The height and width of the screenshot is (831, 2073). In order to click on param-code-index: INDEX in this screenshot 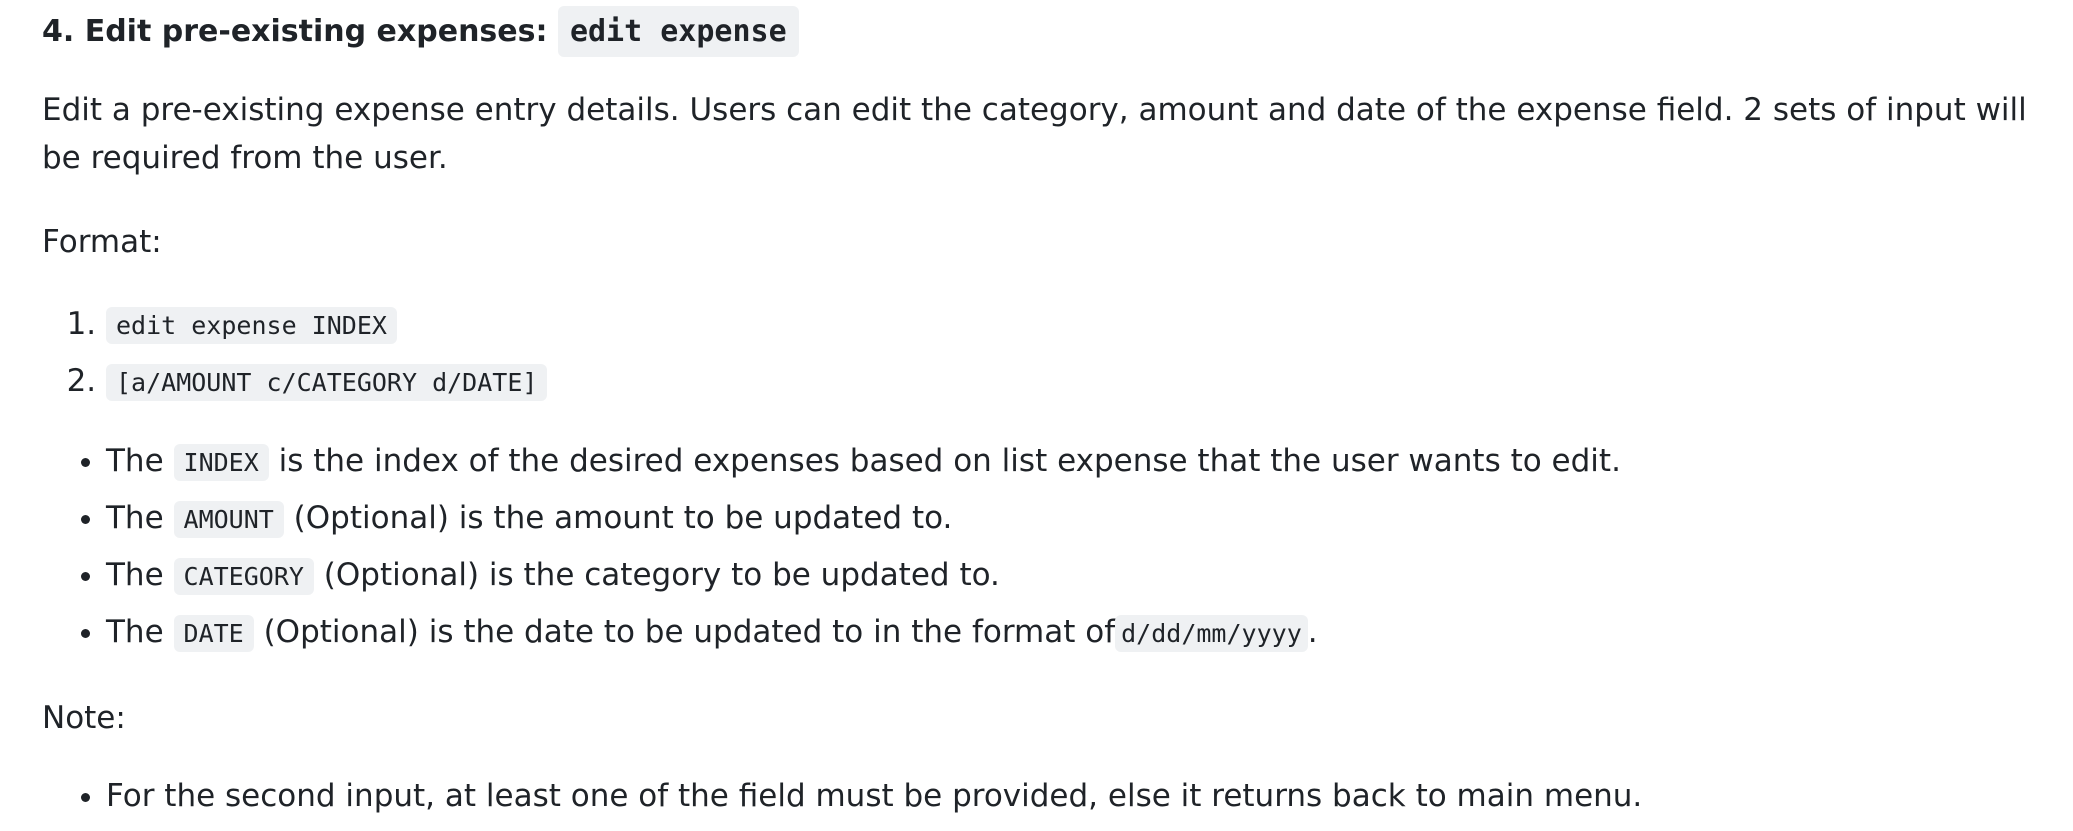, I will do `click(221, 462)`.